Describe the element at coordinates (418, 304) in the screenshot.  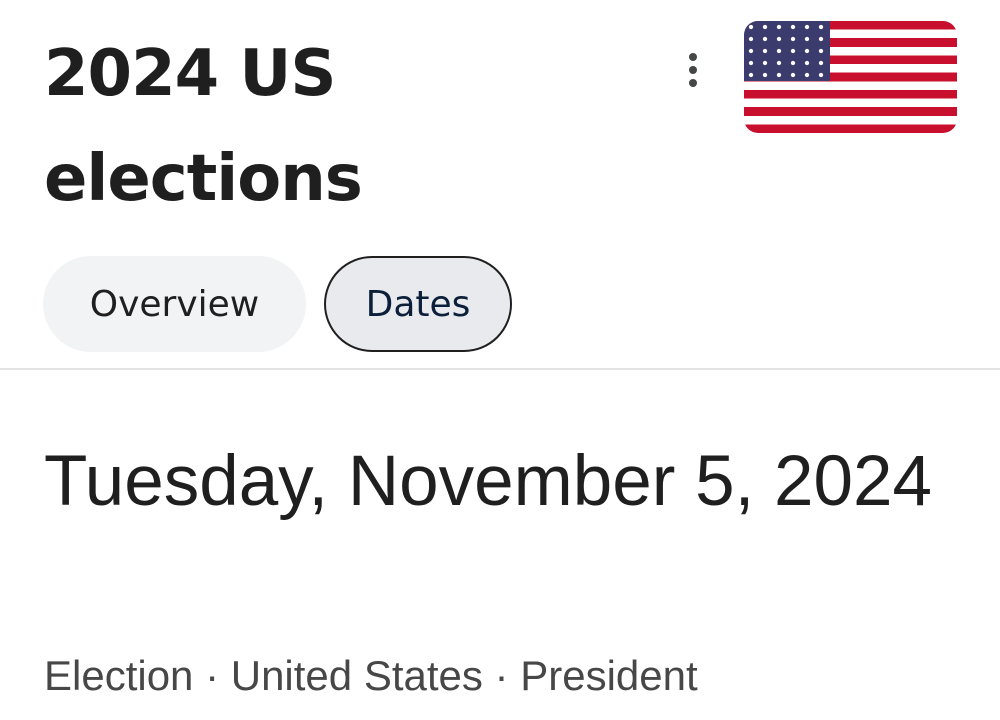
I see `tab-dates: Dates` at that location.